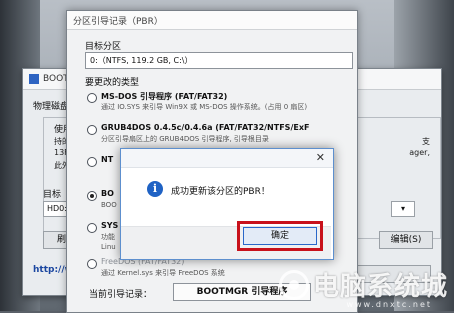  I want to click on watermark-logo-icon, so click(293, 284).